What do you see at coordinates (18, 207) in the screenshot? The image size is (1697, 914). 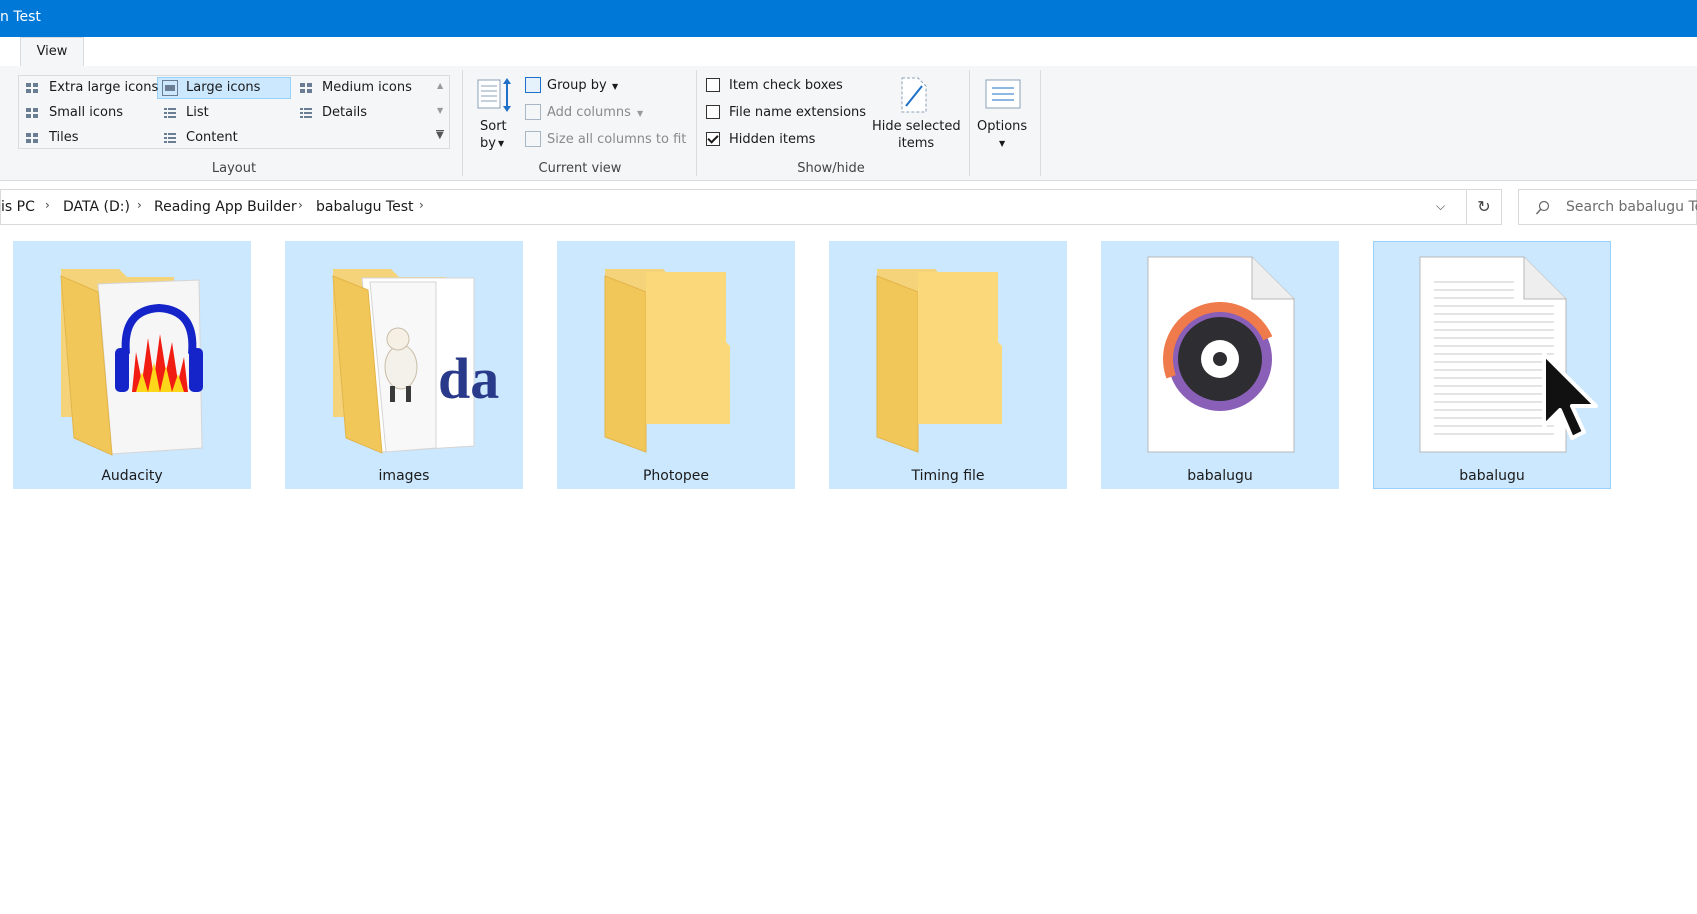 I see `breadcrumb-this-pc: is PC` at bounding box center [18, 207].